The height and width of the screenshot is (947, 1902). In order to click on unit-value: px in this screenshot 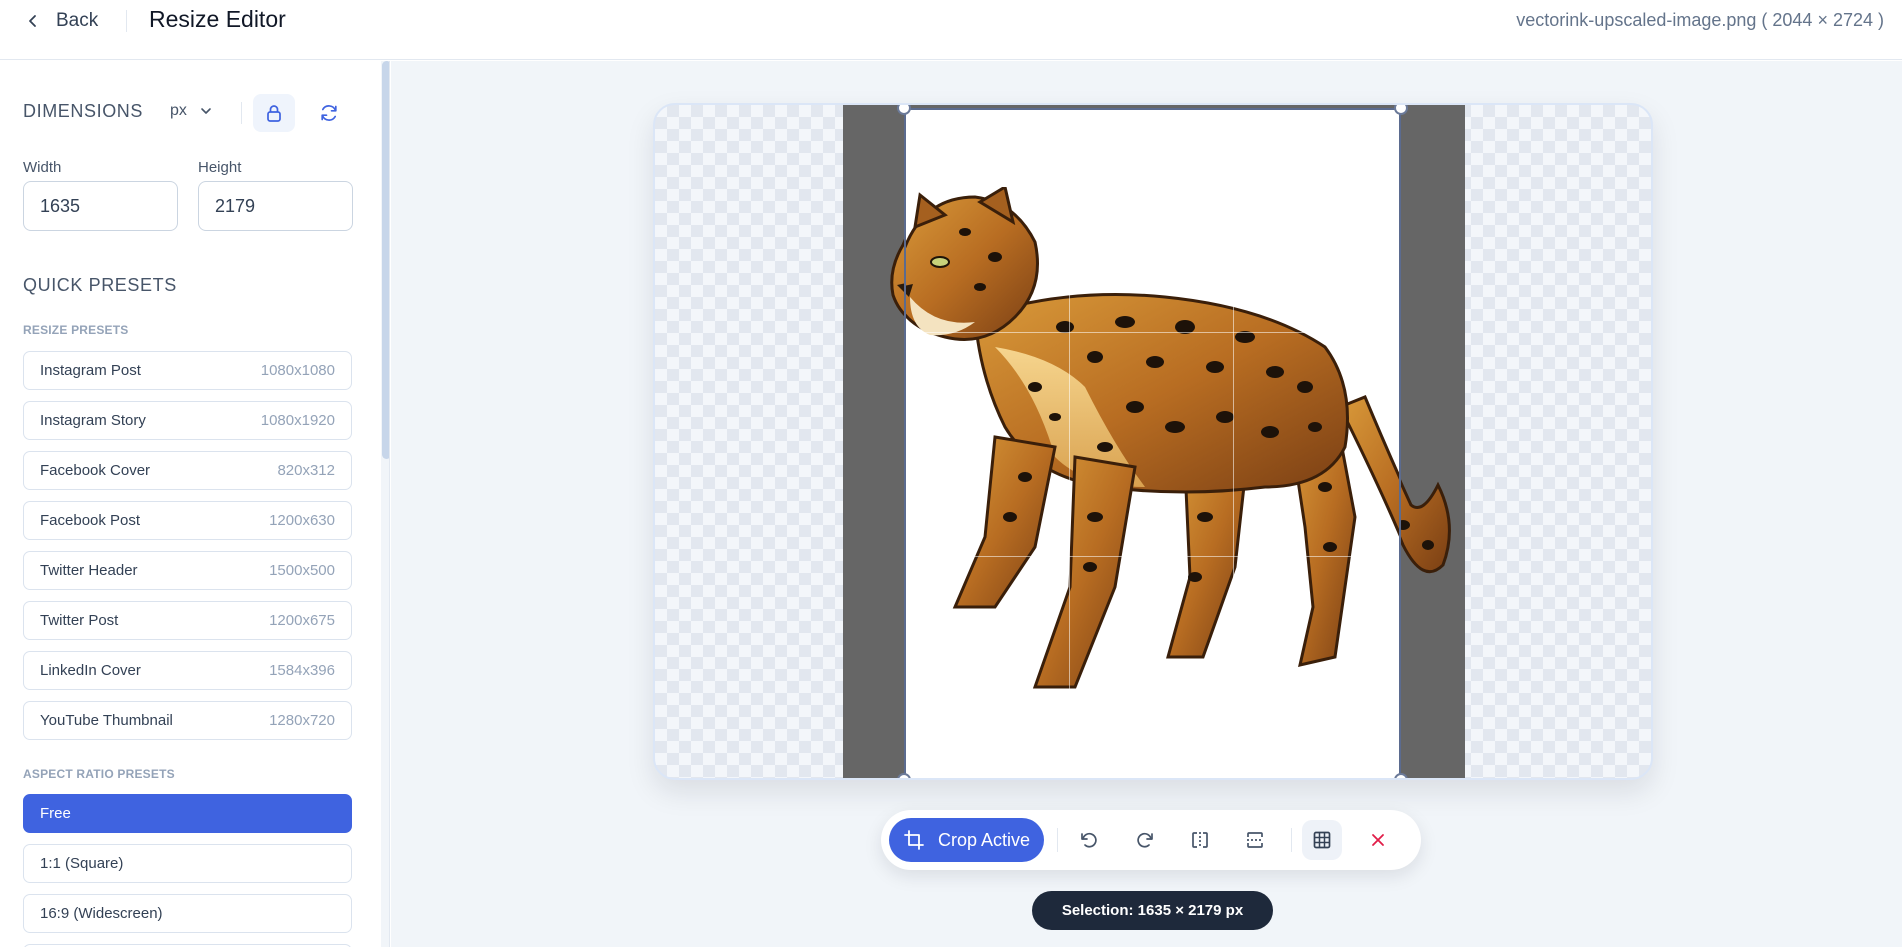, I will do `click(178, 110)`.